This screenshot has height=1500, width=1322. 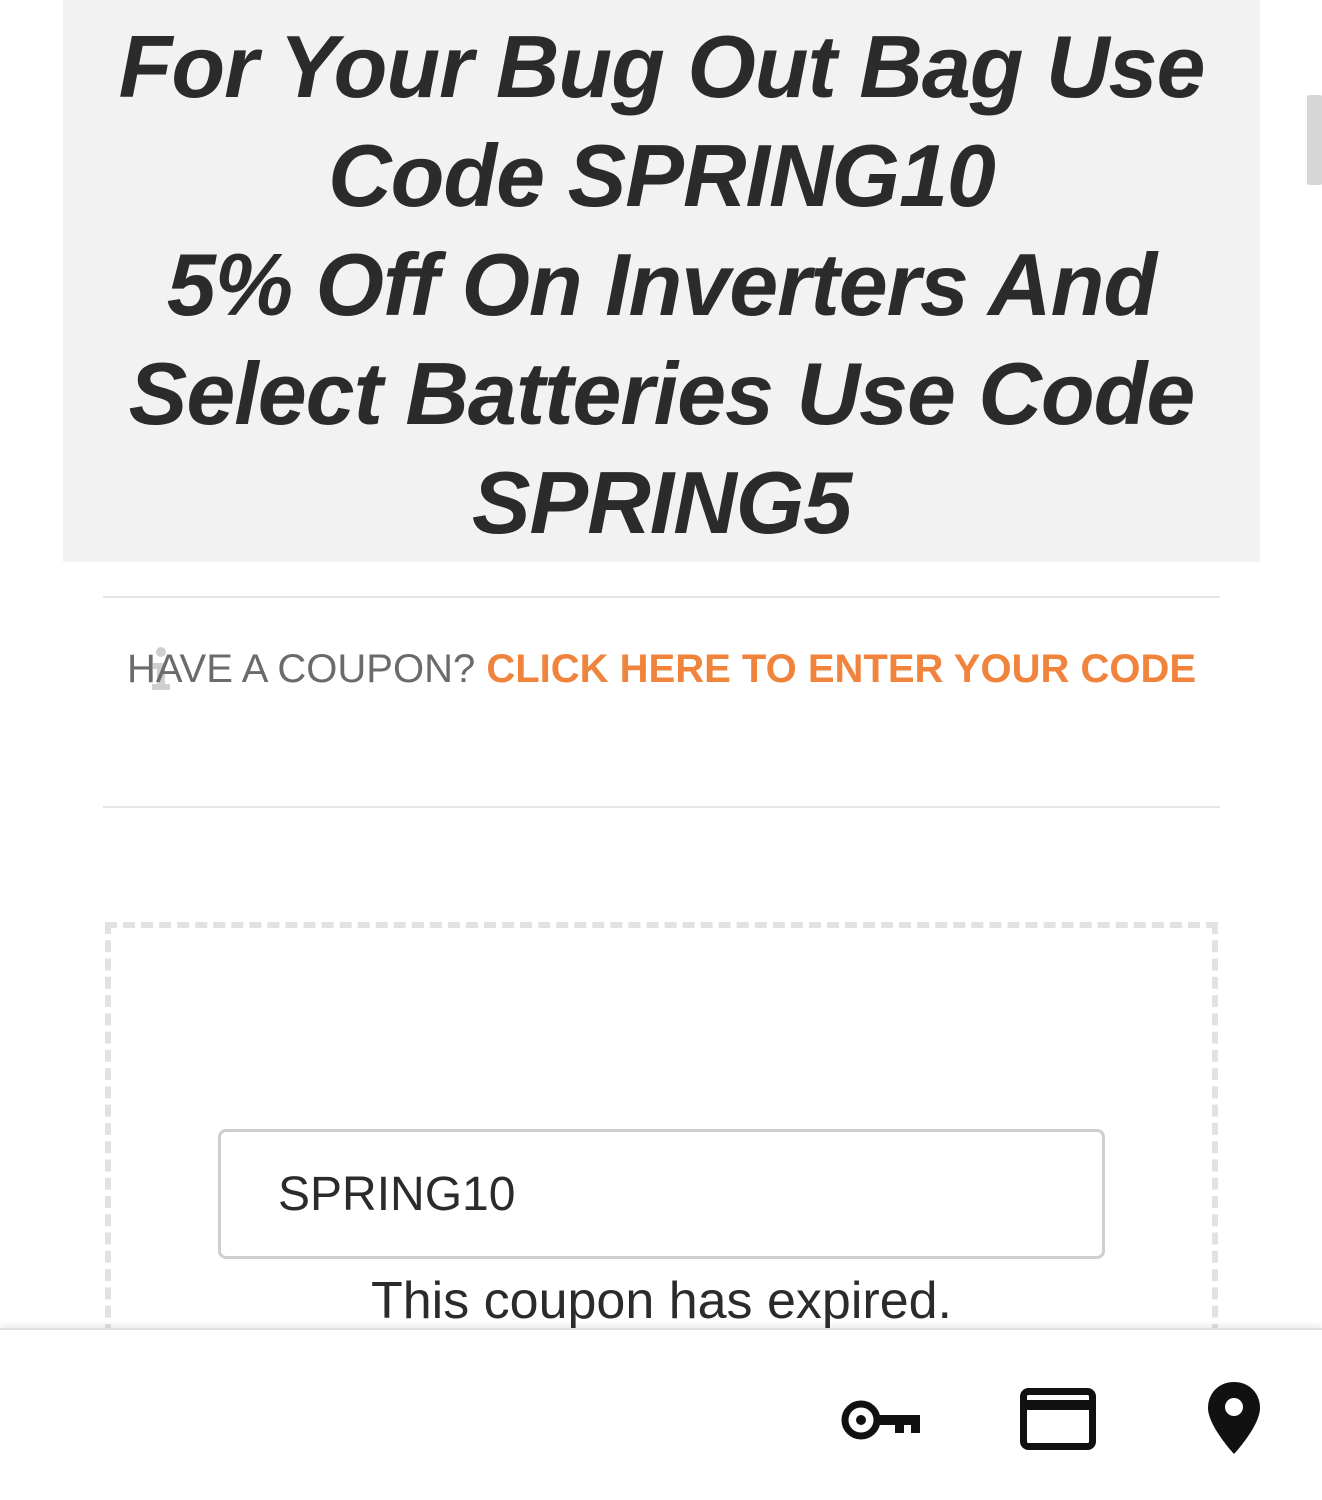 What do you see at coordinates (1234, 1418) in the screenshot?
I see `location-pin-icon` at bounding box center [1234, 1418].